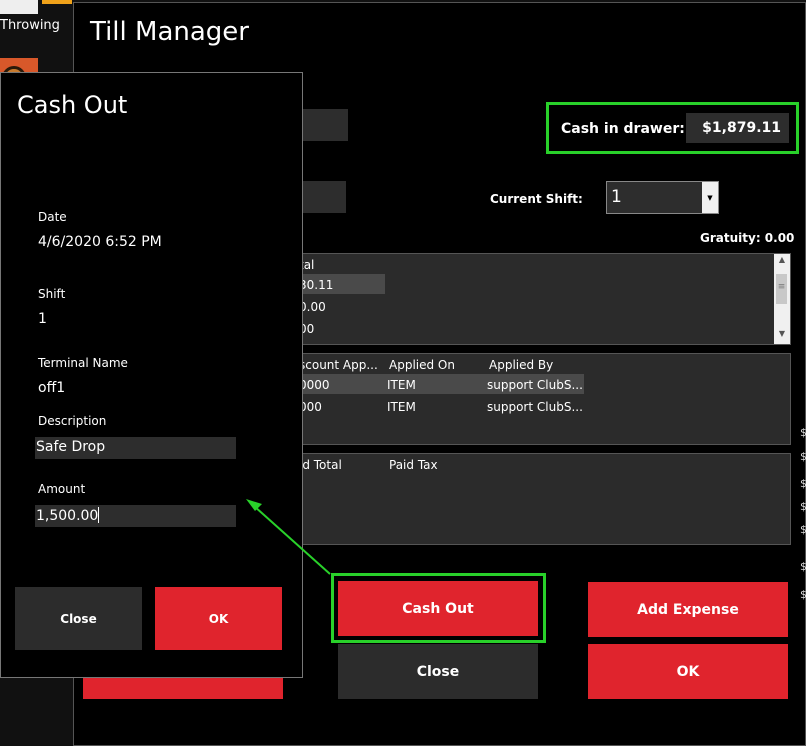 This screenshot has height=746, width=806. Describe the element at coordinates (320, 465) in the screenshot. I see `column-header: id Total` at that location.